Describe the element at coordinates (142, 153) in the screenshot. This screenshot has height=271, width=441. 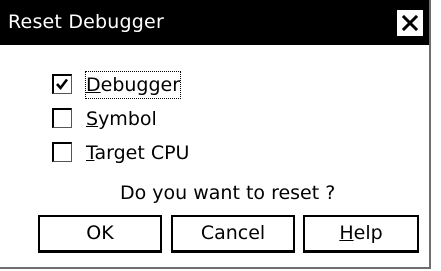
I see `target-cpu-label-text: arget CPU` at that location.